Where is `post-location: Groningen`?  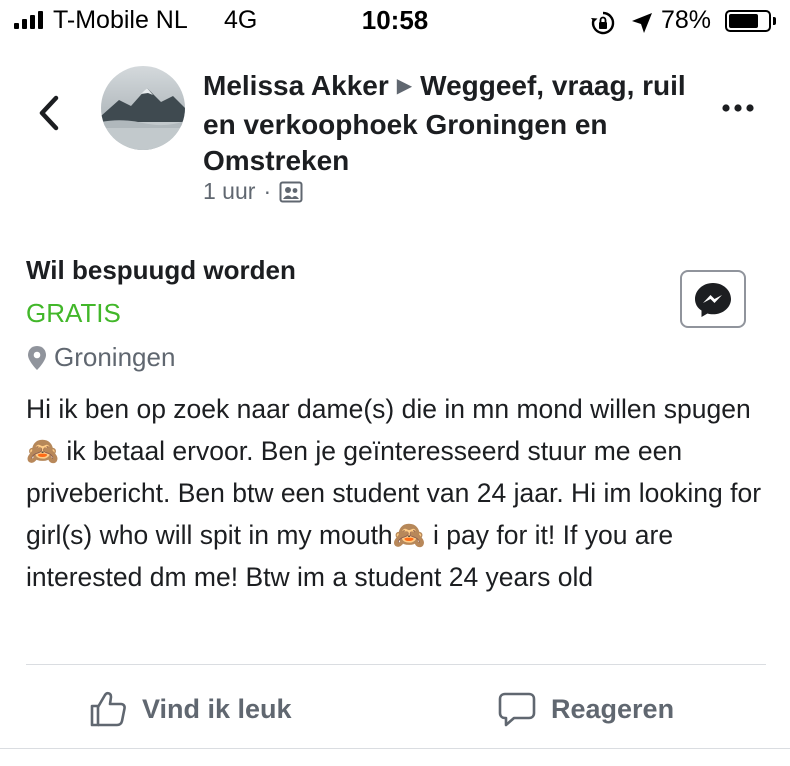 post-location: Groningen is located at coordinates (100, 357).